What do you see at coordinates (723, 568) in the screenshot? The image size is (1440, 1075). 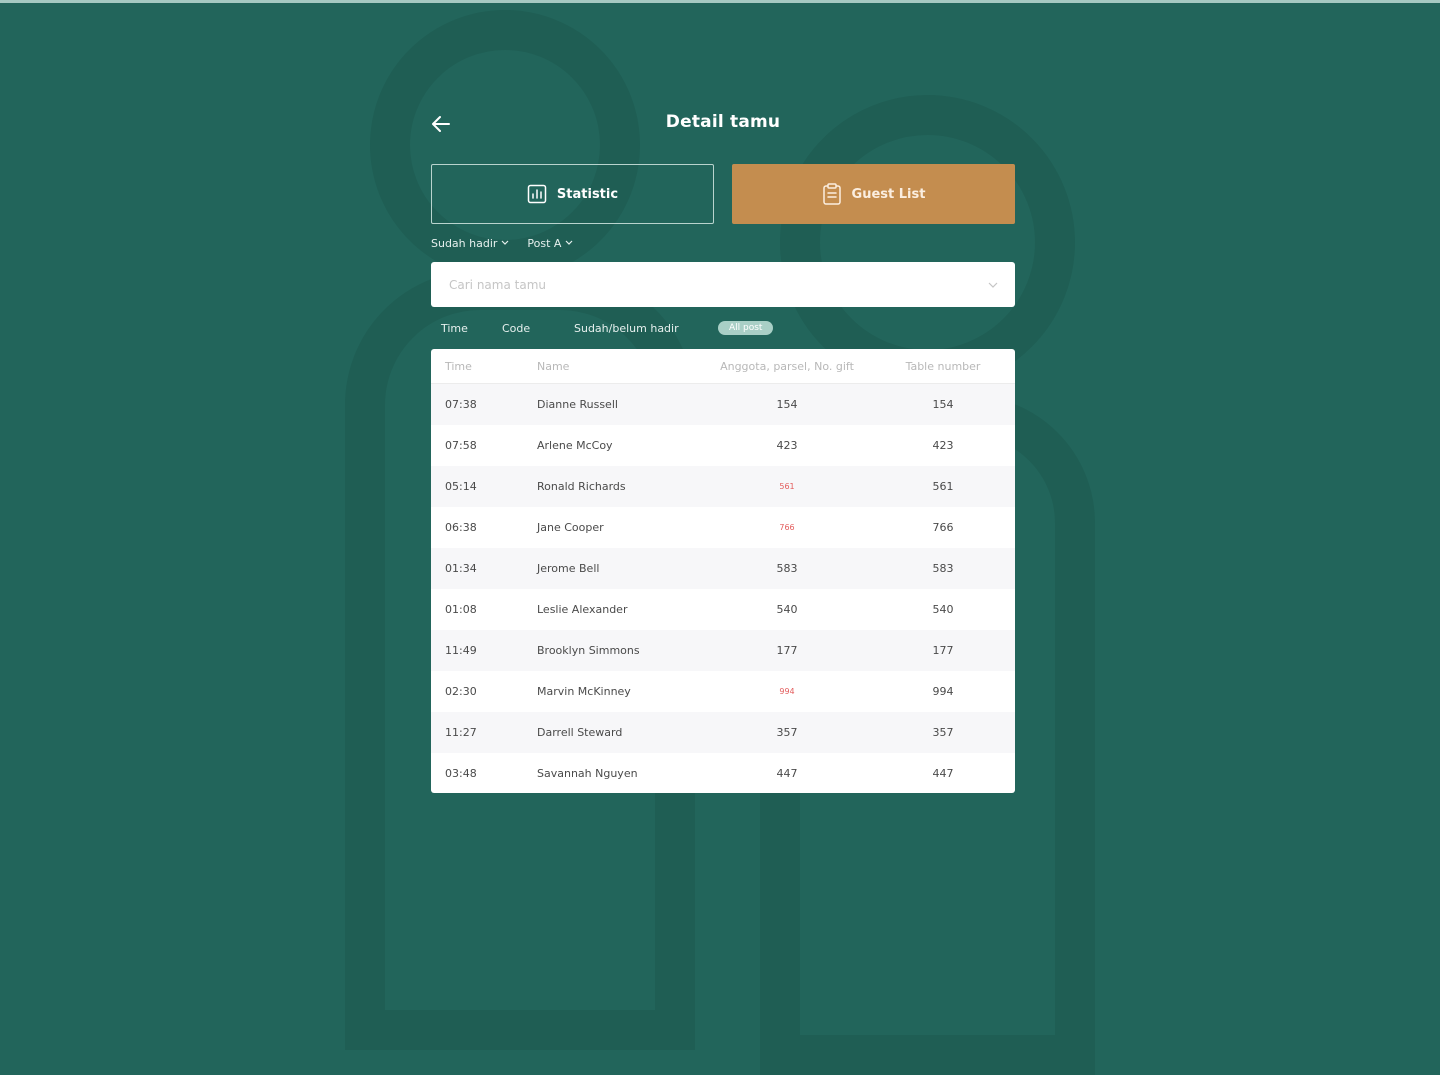 I see `table-row: 01:34 Jerome Bell 583 583` at bounding box center [723, 568].